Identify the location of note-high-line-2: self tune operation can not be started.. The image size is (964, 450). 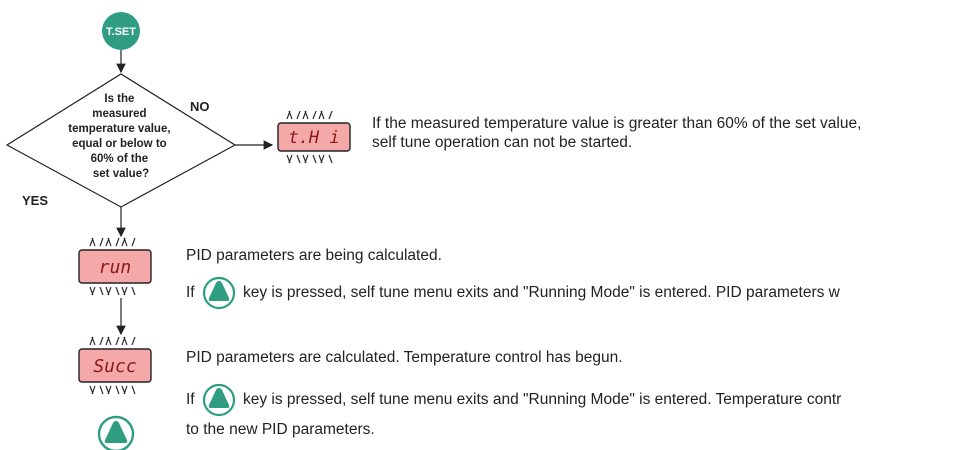
(502, 142).